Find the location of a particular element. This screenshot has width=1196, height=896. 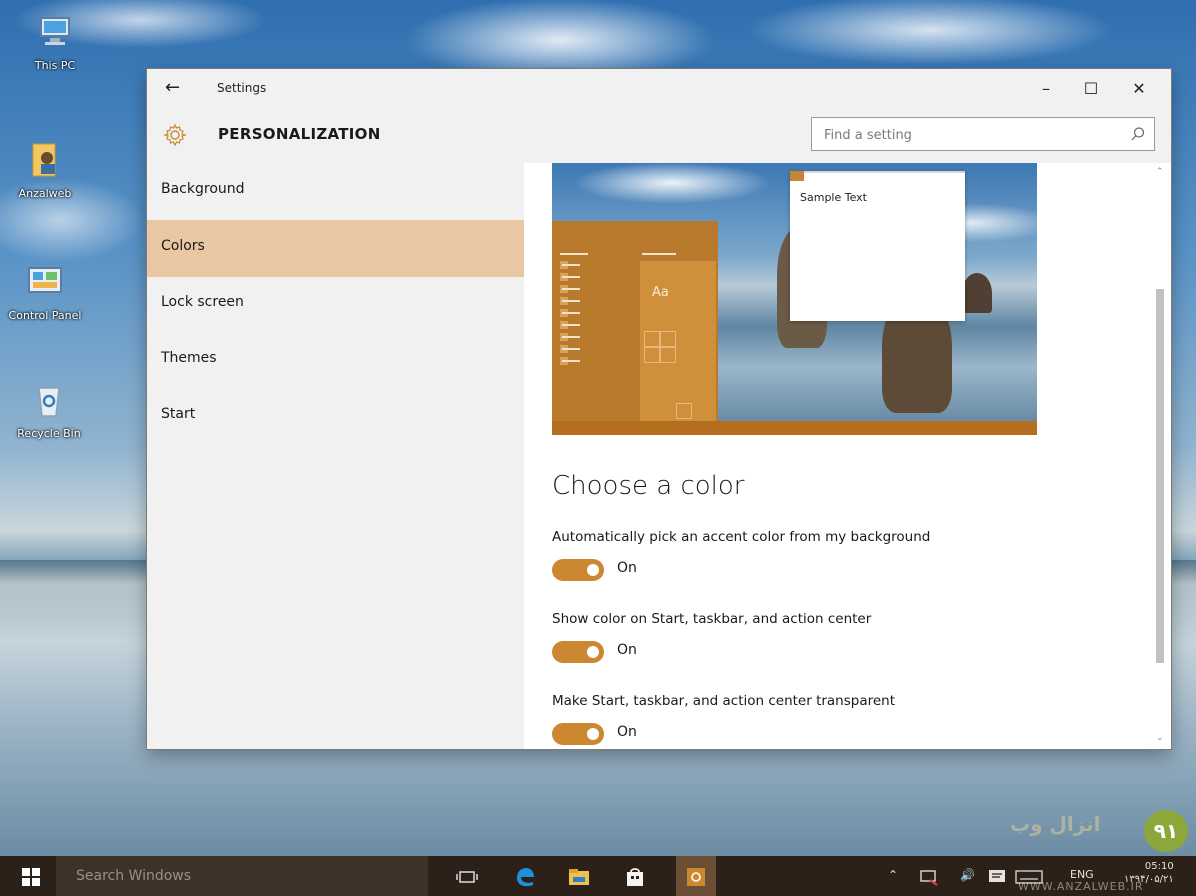

preview-tile-label: Aa is located at coordinates (660, 292).